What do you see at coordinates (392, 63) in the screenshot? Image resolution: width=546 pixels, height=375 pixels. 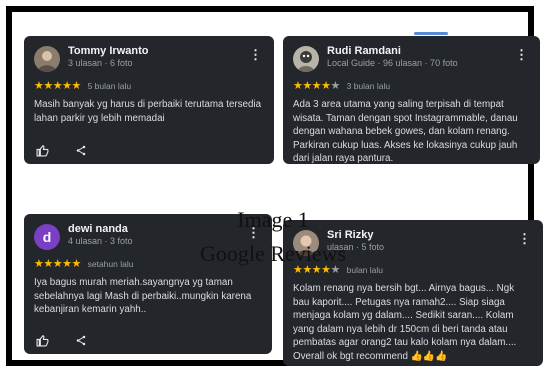 I see `reviewer-meta: Local Guide · 96 ulasan · 70 foto` at bounding box center [392, 63].